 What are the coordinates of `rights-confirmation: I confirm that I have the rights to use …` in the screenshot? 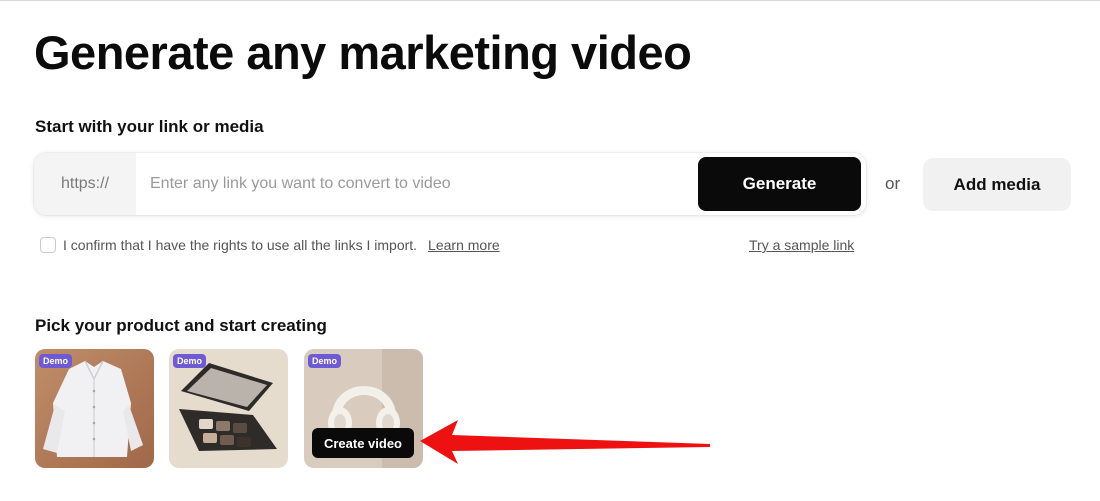 It's located at (270, 245).